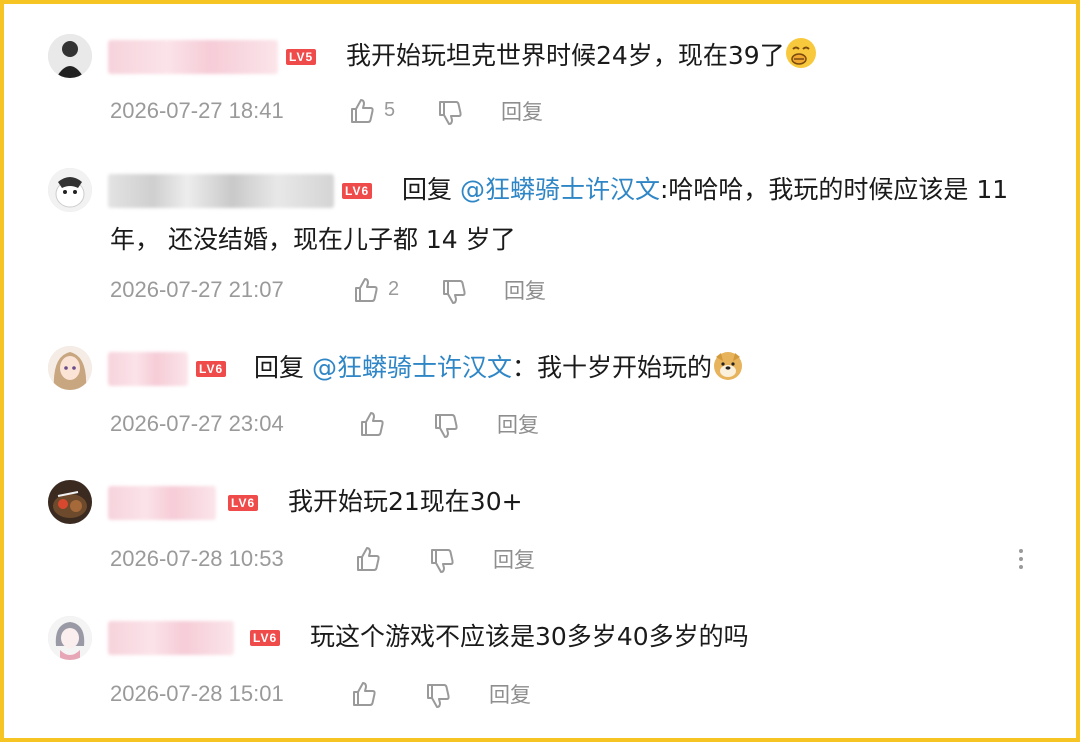 This screenshot has height=742, width=1080. Describe the element at coordinates (581, 56) in the screenshot. I see `comment-text: 我开始玩坦克世界时候24岁，现在39了` at that location.